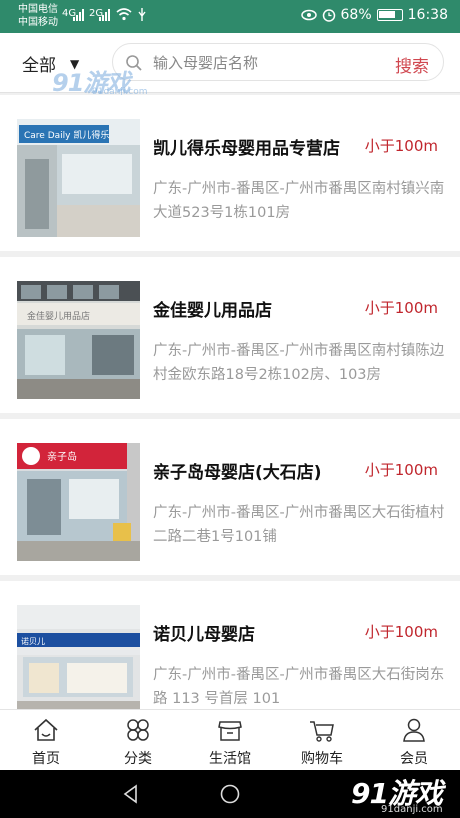 This screenshot has width=460, height=818. I want to click on tab-home: 首页, so click(46, 740).